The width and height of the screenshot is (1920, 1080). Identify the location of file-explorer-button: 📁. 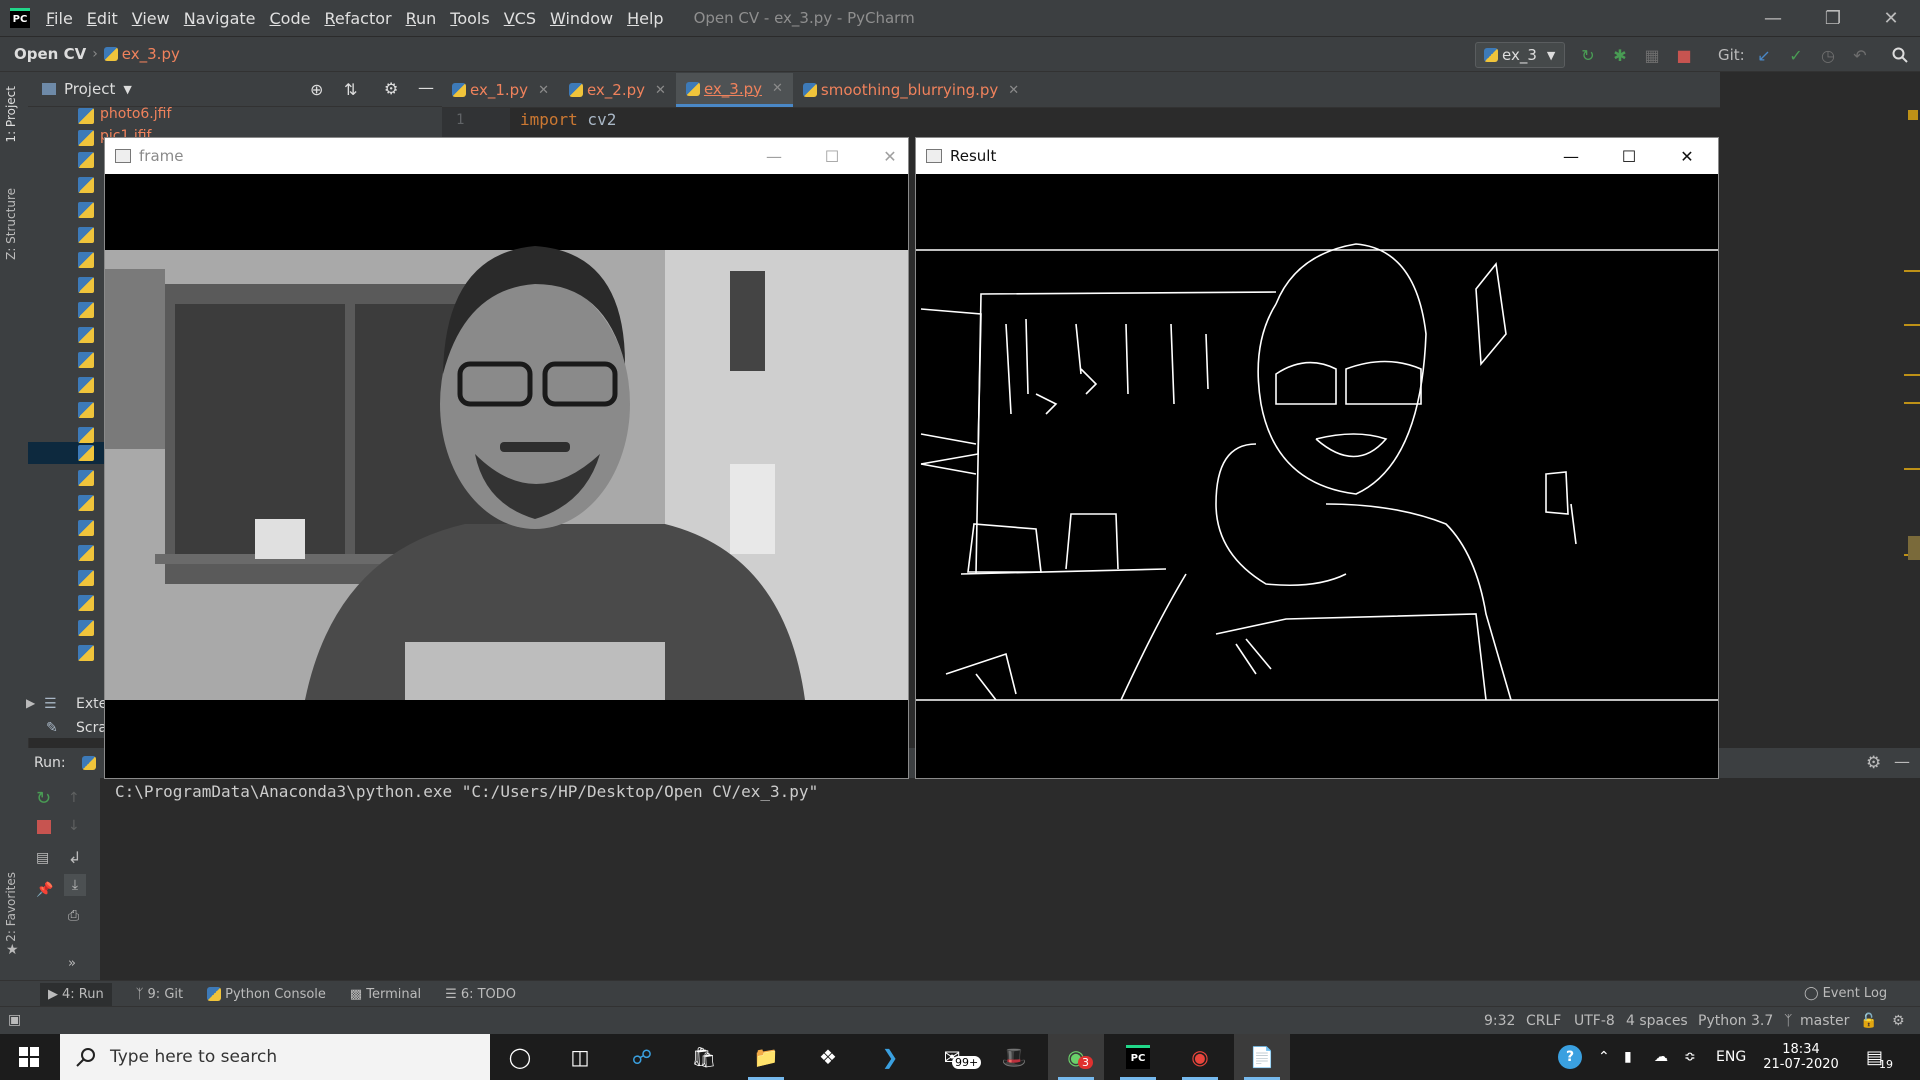
(766, 1057).